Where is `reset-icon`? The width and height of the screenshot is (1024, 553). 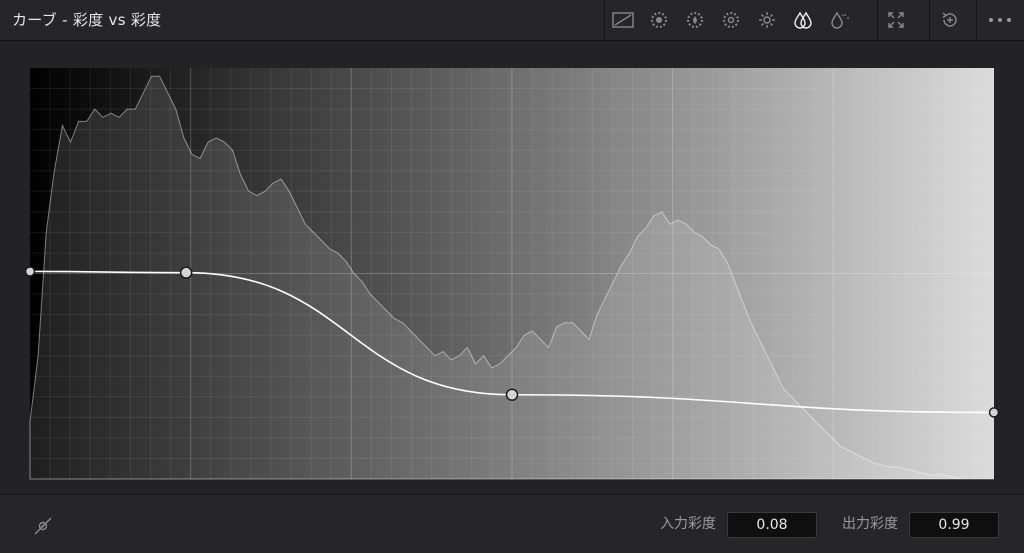
reset-icon is located at coordinates (949, 19).